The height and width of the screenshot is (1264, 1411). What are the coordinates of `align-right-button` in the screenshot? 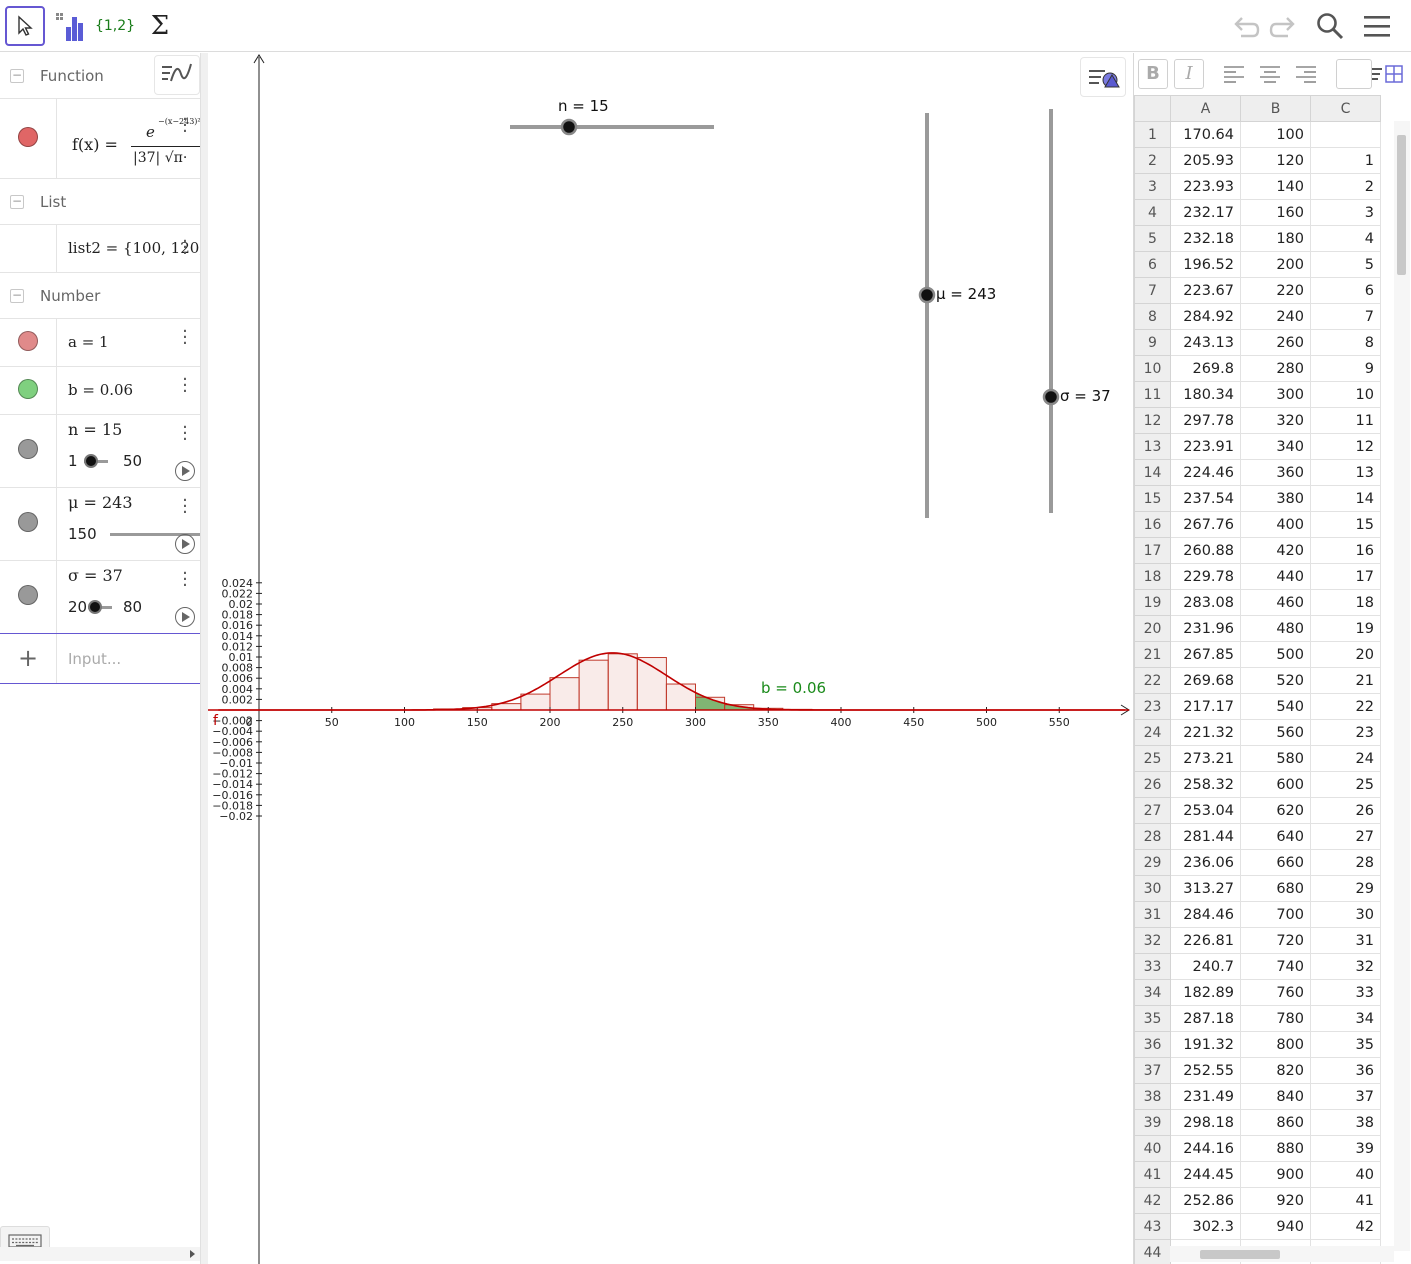 It's located at (1306, 77).